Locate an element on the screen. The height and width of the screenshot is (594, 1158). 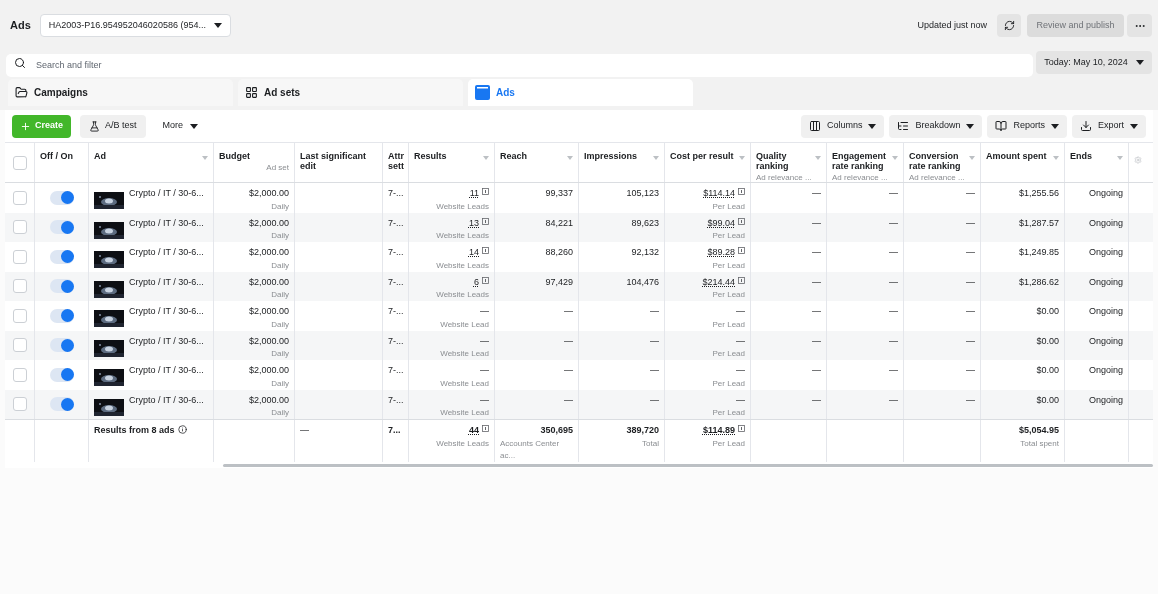
toolbar-dropdown: Columns is located at coordinates (842, 126).